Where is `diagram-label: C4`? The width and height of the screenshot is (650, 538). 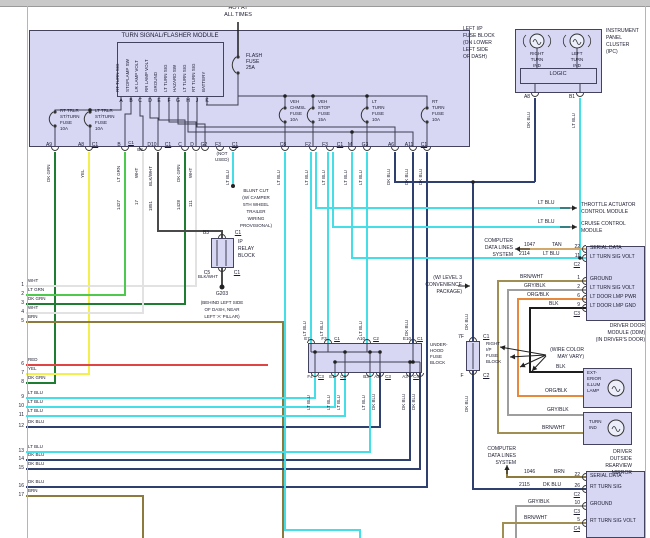 diagram-label: C4 is located at coordinates (416, 376).